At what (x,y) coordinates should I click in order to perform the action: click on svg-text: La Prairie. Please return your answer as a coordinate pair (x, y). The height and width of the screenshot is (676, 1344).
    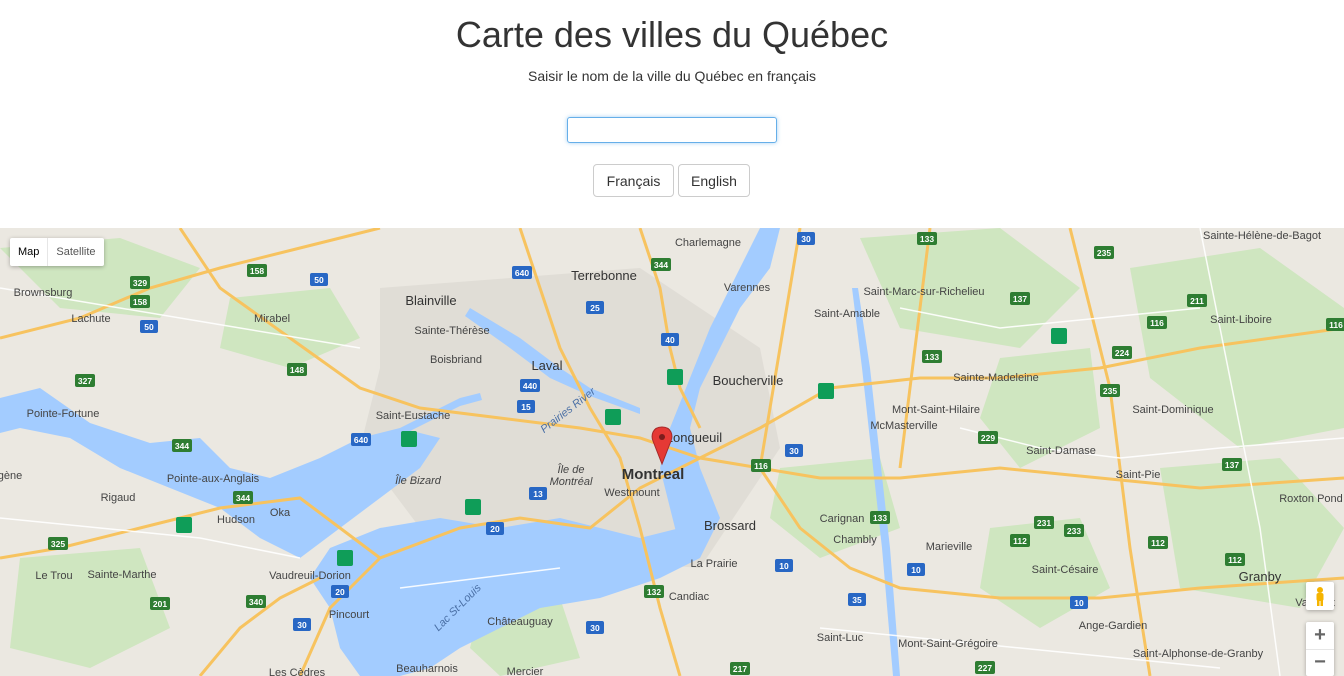
    Looking at the image, I should click on (713, 564).